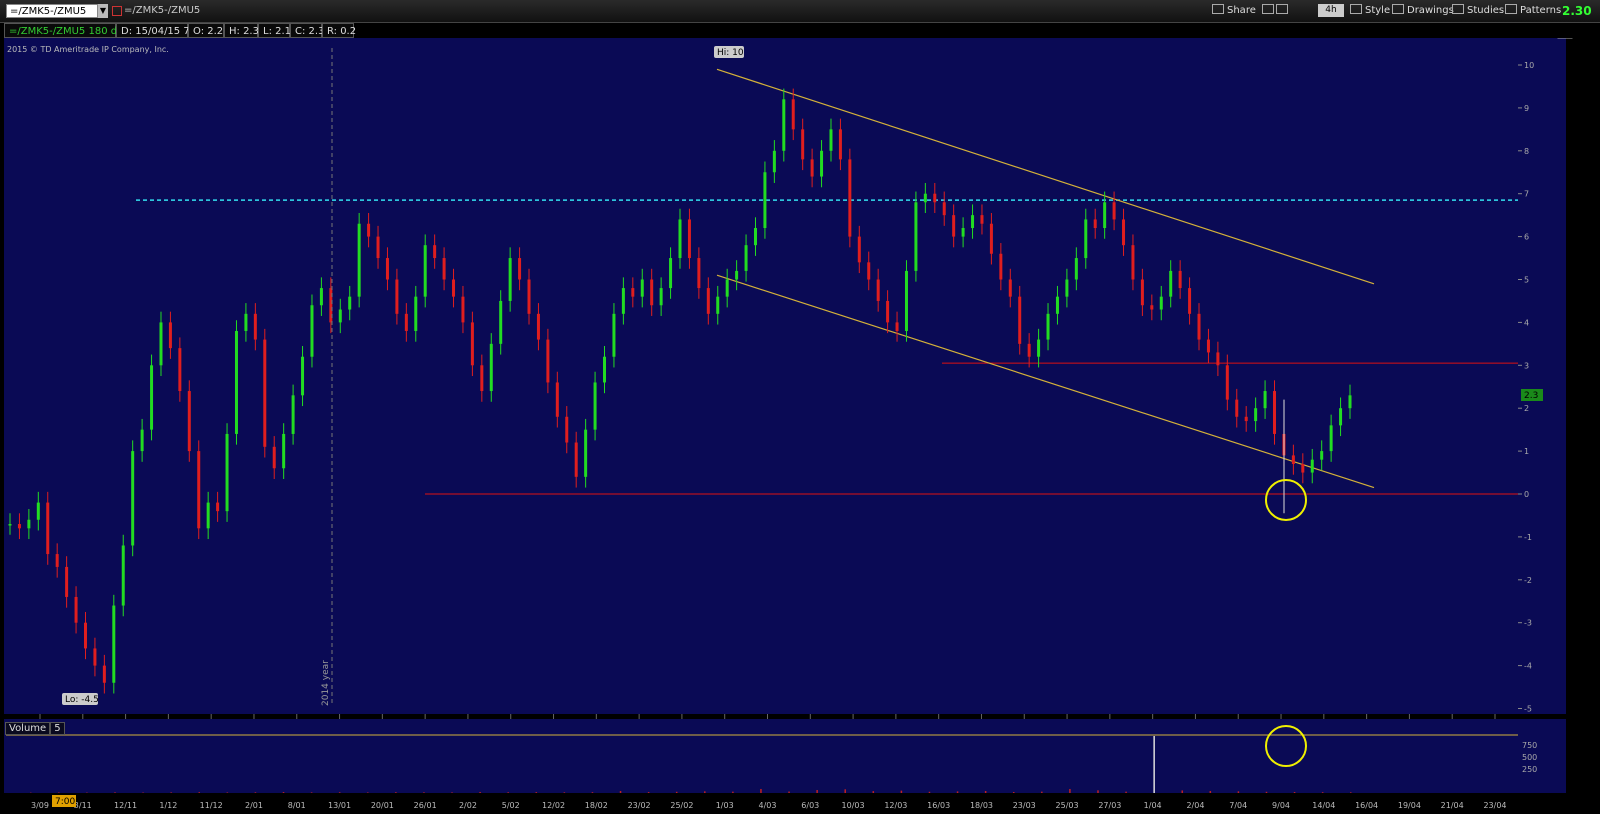 The width and height of the screenshot is (1600, 814). I want to click on x-tick-label: 7/04, so click(1238, 805).